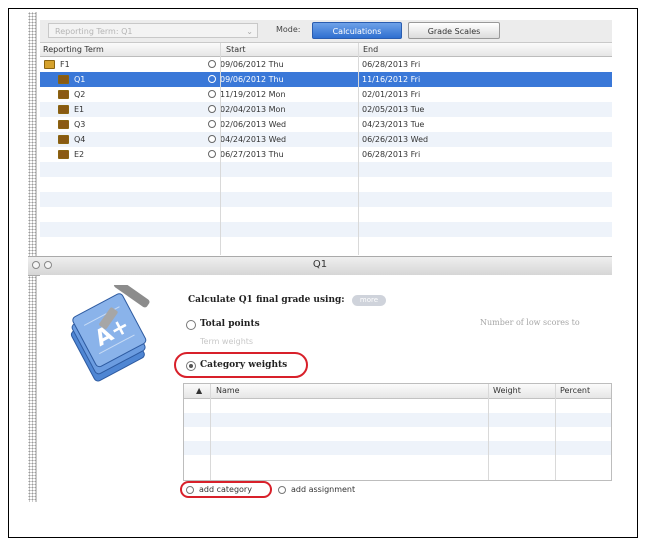 This screenshot has width=646, height=544. What do you see at coordinates (397, 391) in the screenshot?
I see `category-table-header: ▲ Name Weight Percent` at bounding box center [397, 391].